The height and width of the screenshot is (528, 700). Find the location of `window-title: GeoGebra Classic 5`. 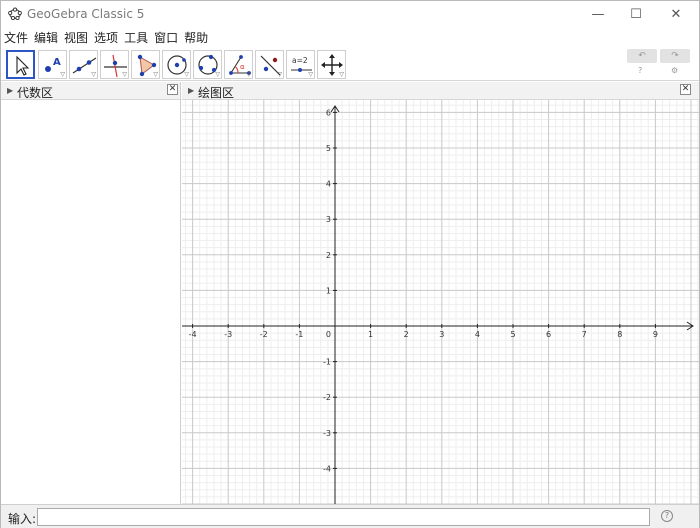

window-title: GeoGebra Classic 5 is located at coordinates (86, 14).